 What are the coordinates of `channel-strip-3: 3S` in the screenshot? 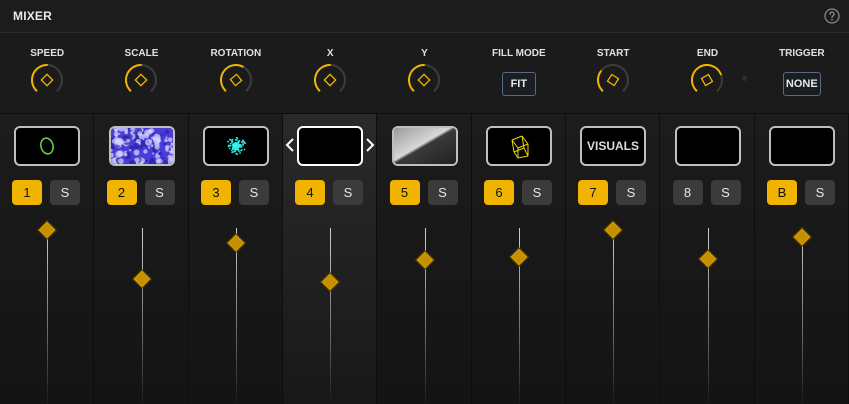 It's located at (236, 259).